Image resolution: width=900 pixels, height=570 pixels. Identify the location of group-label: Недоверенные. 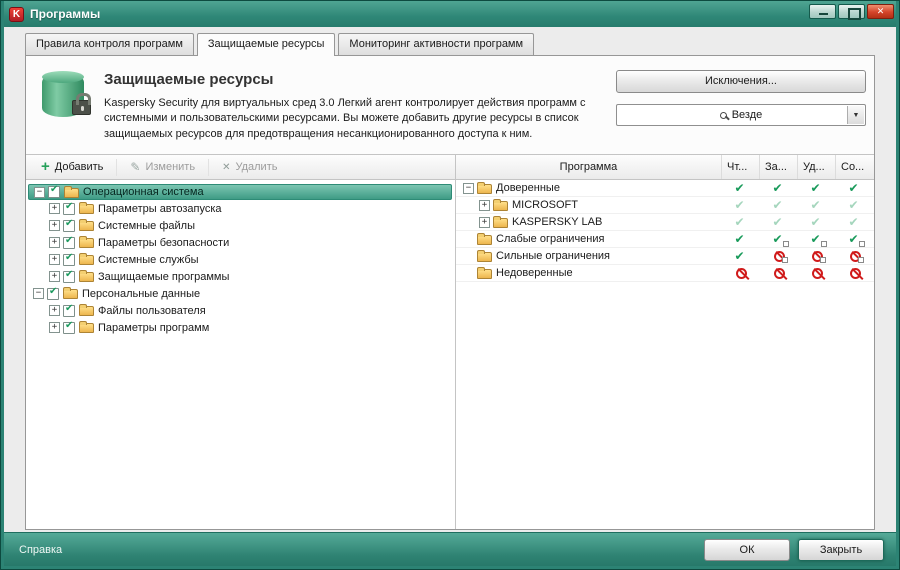
(534, 273).